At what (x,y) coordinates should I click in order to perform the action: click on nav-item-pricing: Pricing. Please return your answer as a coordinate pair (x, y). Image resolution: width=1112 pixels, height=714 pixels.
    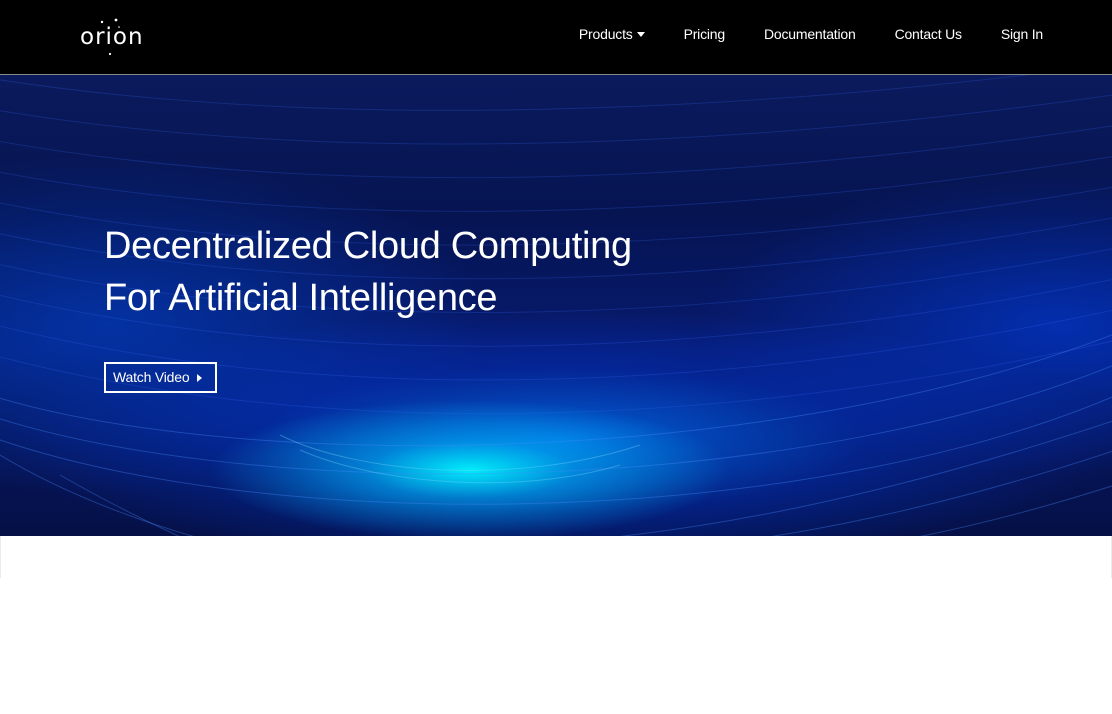
    Looking at the image, I should click on (705, 34).